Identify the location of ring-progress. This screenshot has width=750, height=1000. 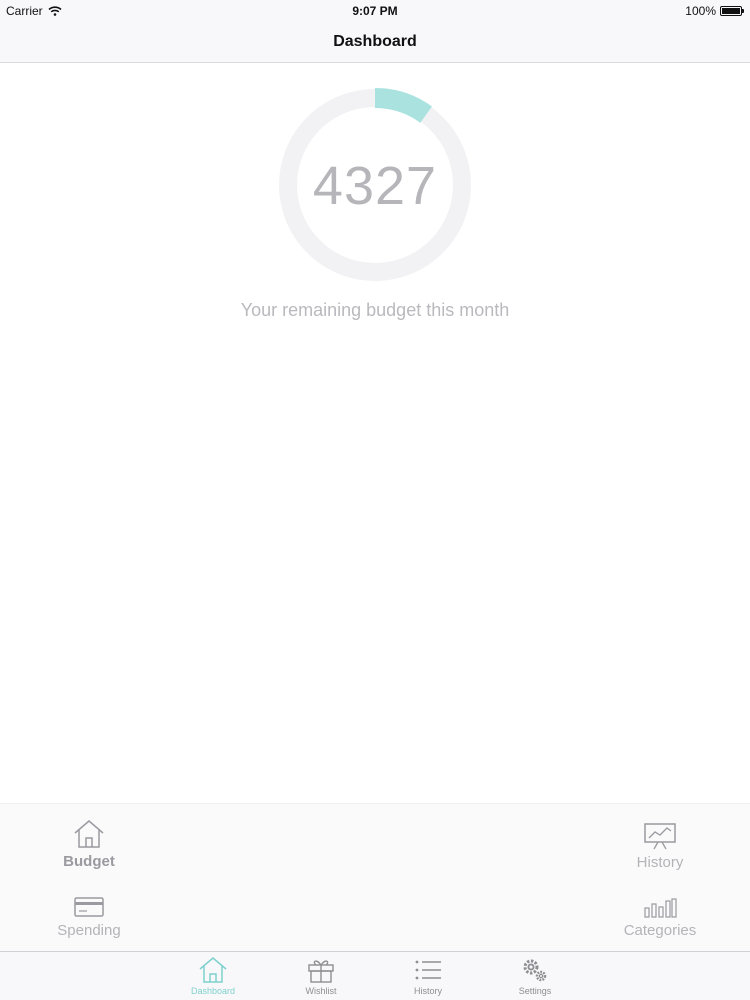
(403, 105).